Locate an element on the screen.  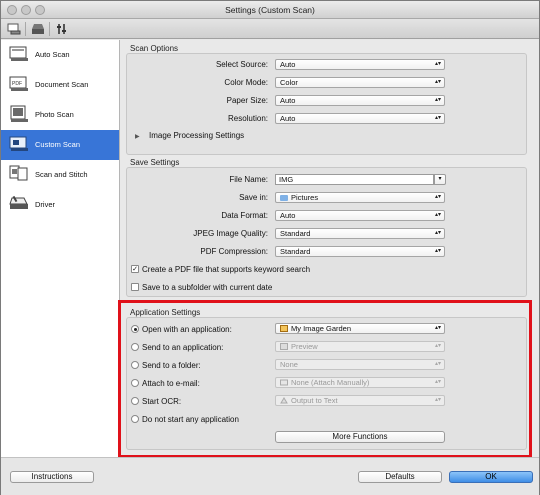
sidebar-item-driver: Driver is located at coordinates (60, 205).